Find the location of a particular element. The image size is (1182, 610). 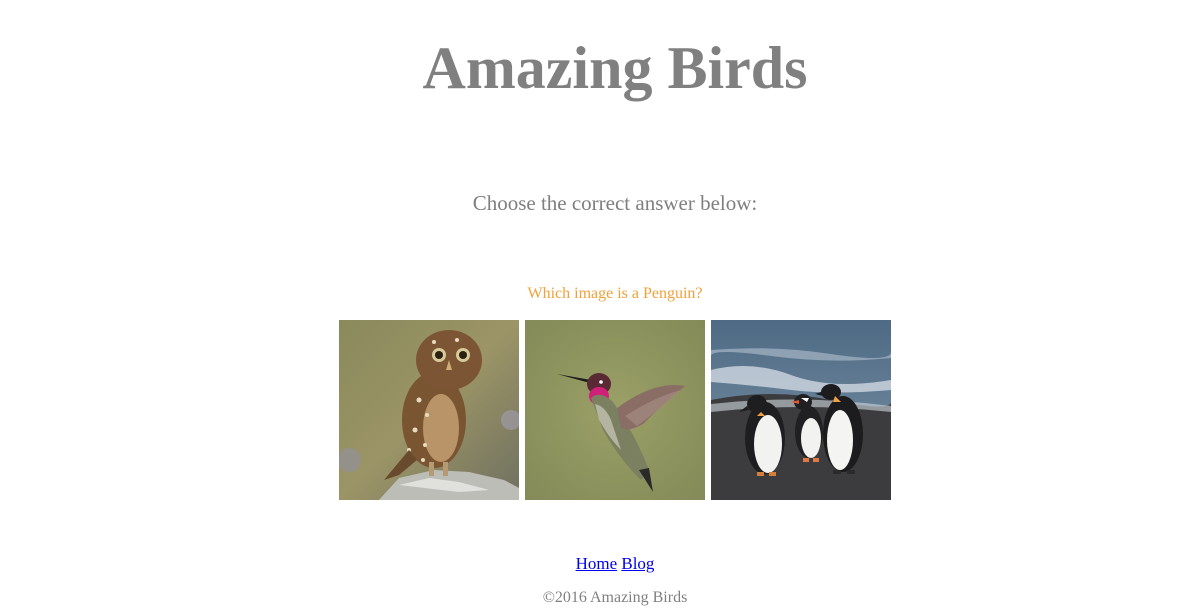

nav-home-link: Home is located at coordinates (597, 563).